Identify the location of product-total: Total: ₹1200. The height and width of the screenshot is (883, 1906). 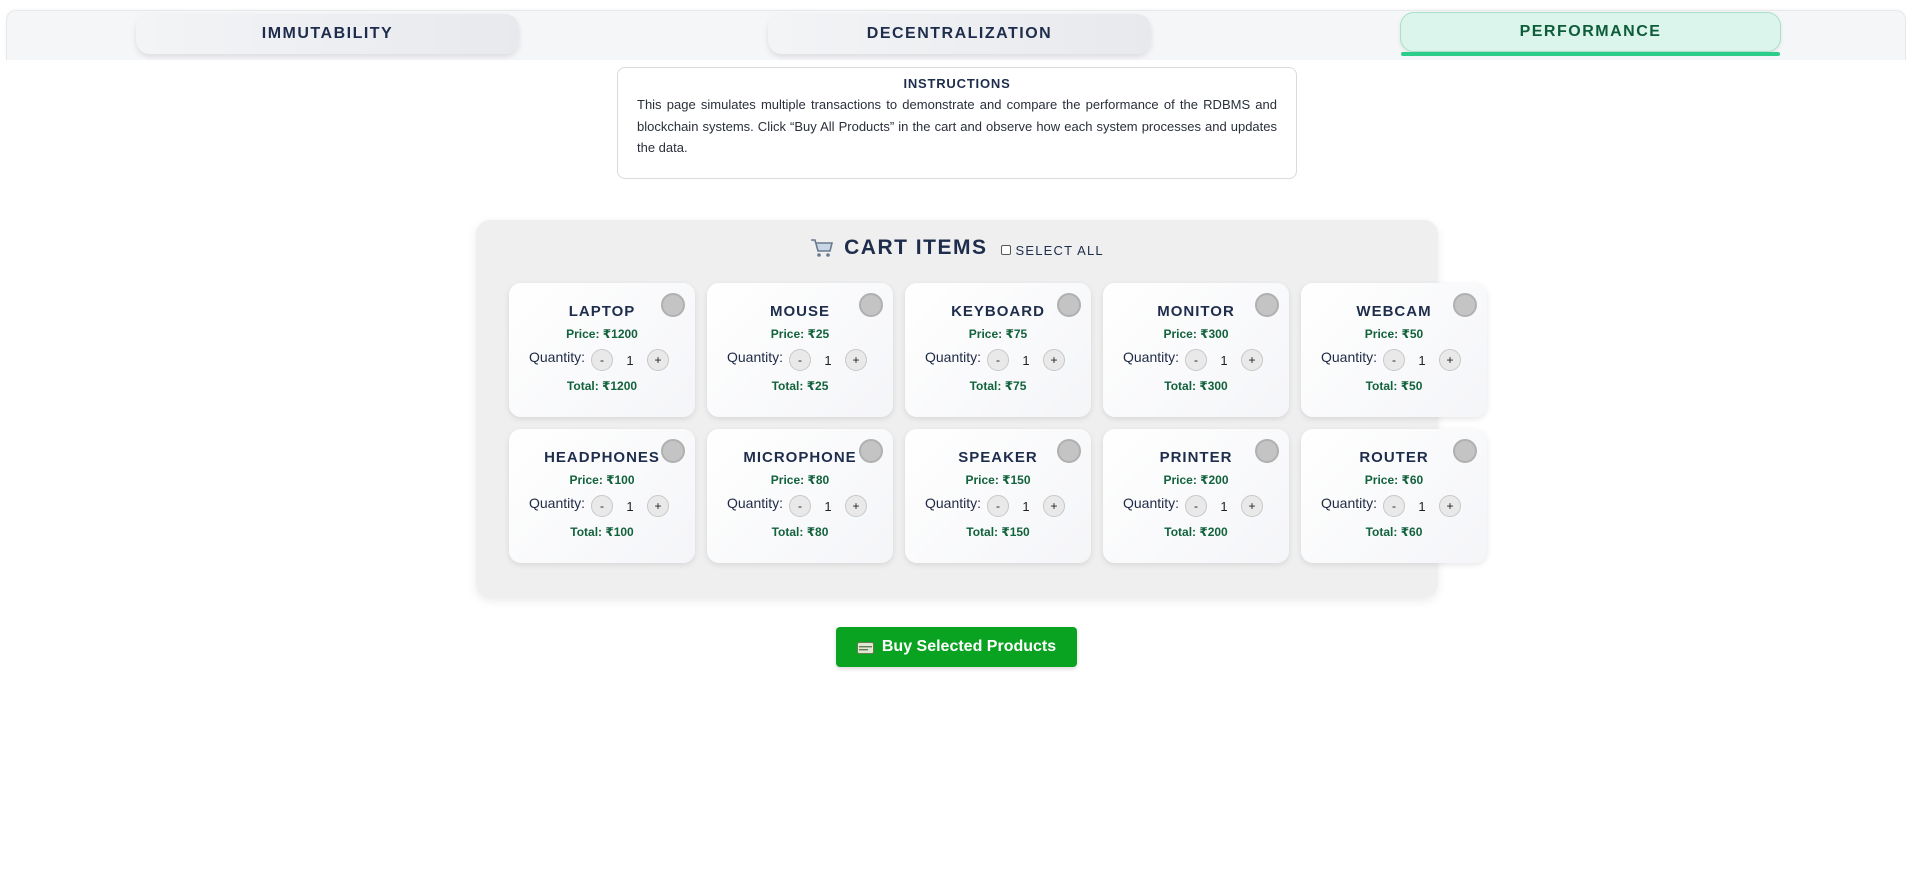
(602, 386).